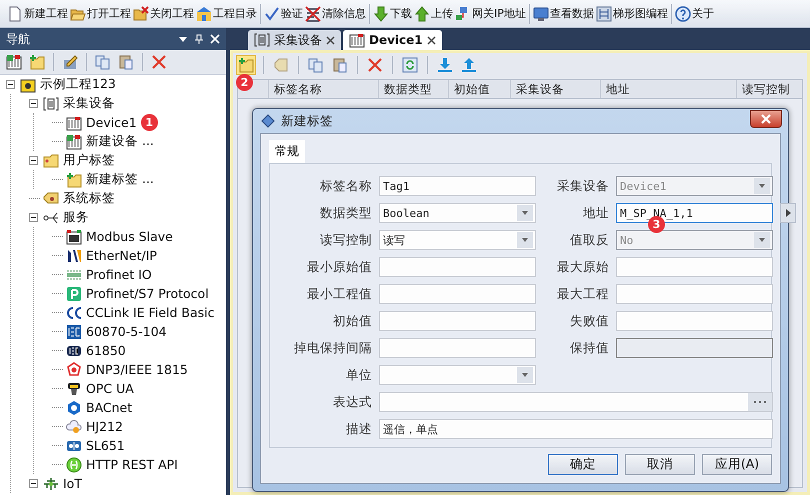 Image resolution: width=810 pixels, height=495 pixels. Describe the element at coordinates (457, 240) in the screenshot. I see `dropdown-field: 读写` at that location.